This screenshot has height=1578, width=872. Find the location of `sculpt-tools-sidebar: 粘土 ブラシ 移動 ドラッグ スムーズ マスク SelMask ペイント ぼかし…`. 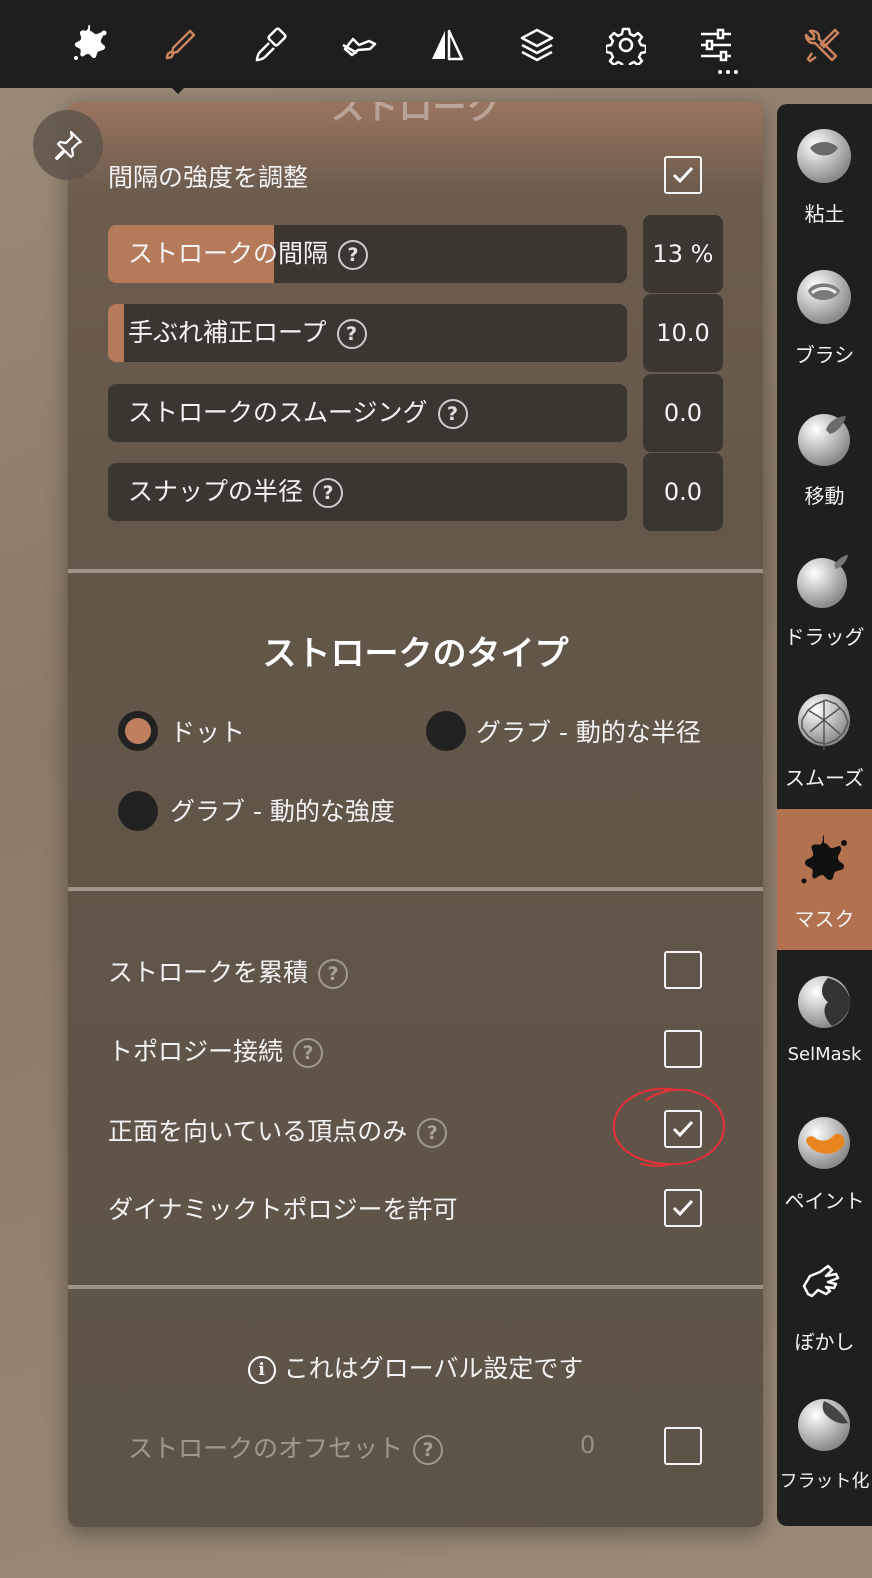

sculpt-tools-sidebar: 粘土 ブラシ 移動 ドラッグ スムーズ マスク SelMask ペイント ぼかし… is located at coordinates (824, 815).